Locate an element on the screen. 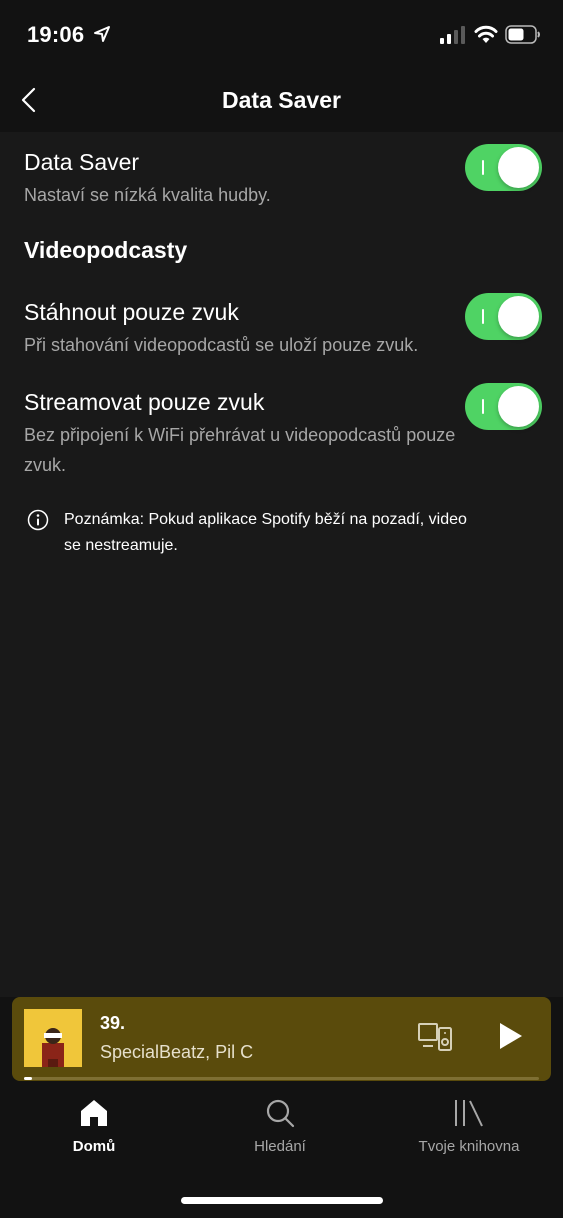 This screenshot has height=1218, width=563. cellular-signal-icon is located at coordinates (452, 35).